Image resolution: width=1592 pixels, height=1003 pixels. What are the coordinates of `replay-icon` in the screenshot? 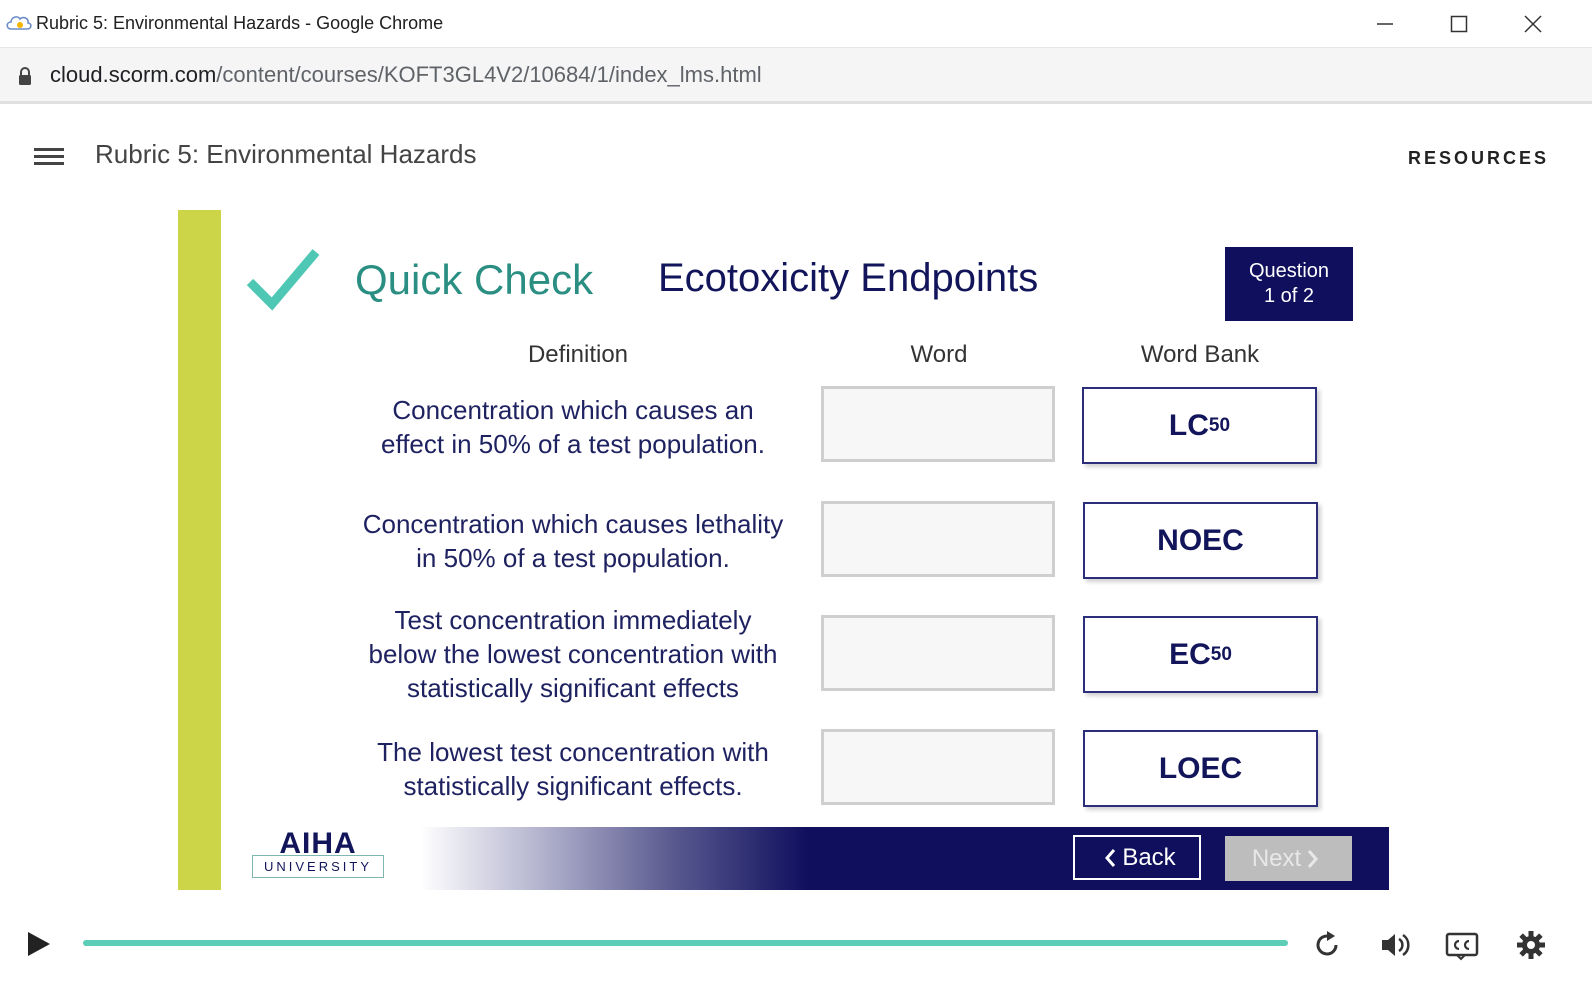 It's located at (1327, 945).